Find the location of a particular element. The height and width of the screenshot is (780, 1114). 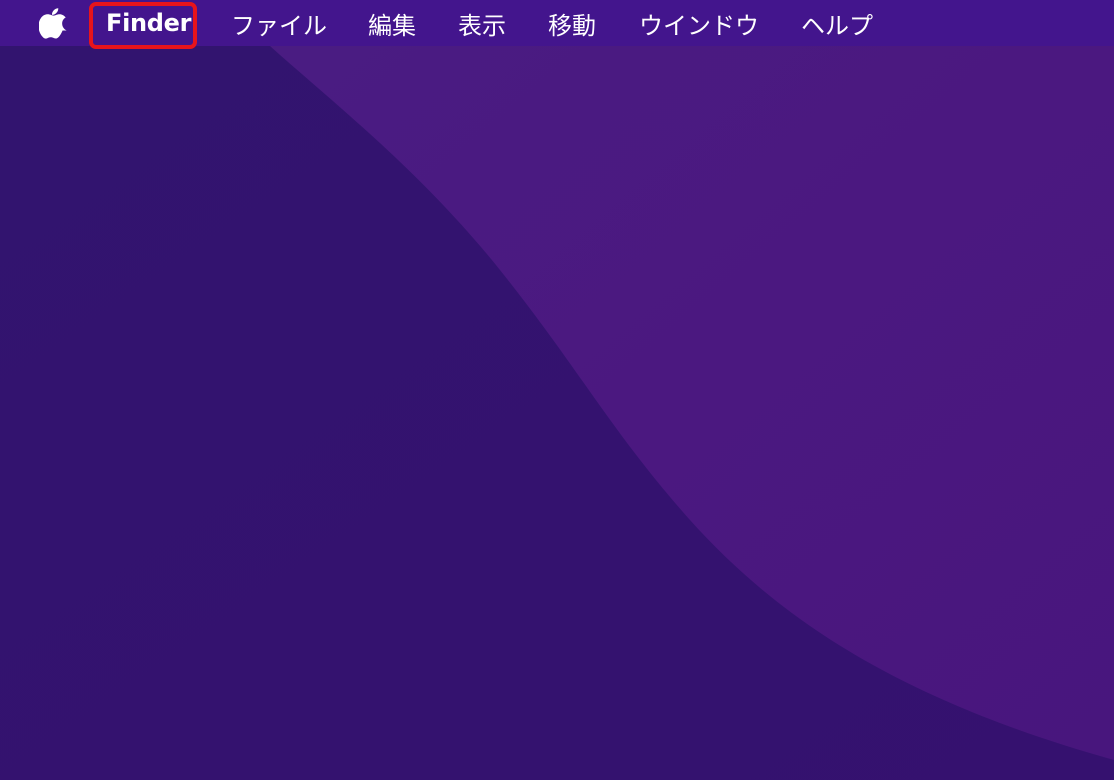

menu-finder: Finder is located at coordinates (149, 23).